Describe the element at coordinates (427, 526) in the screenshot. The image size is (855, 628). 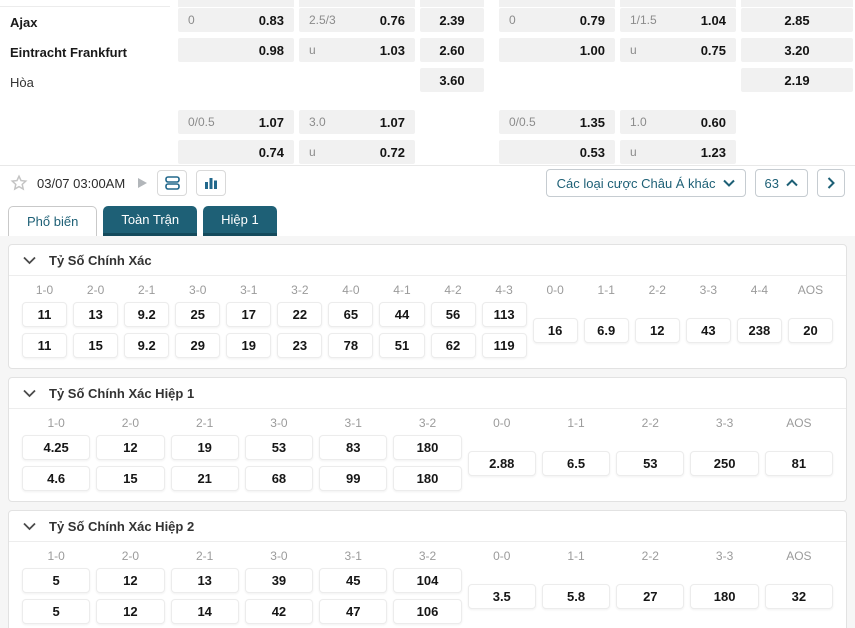
I see `panel-header: Tỷ Số Chính Xác Hiệp 2` at that location.